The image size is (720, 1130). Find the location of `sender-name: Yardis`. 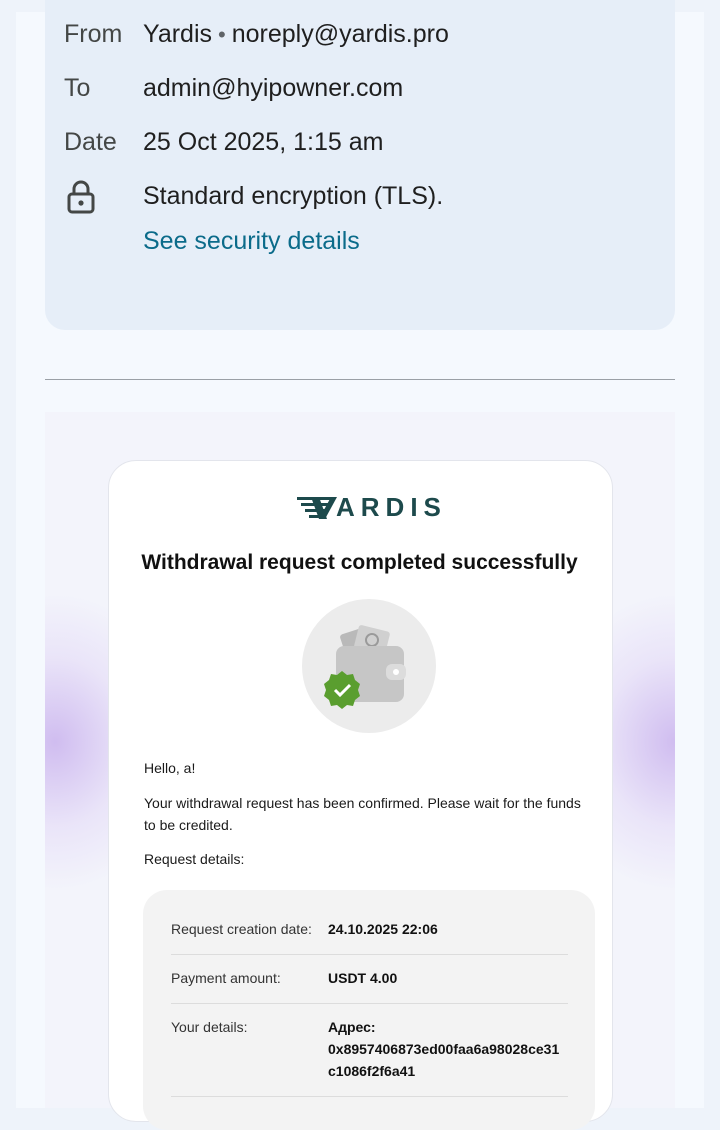

sender-name: Yardis is located at coordinates (178, 34).